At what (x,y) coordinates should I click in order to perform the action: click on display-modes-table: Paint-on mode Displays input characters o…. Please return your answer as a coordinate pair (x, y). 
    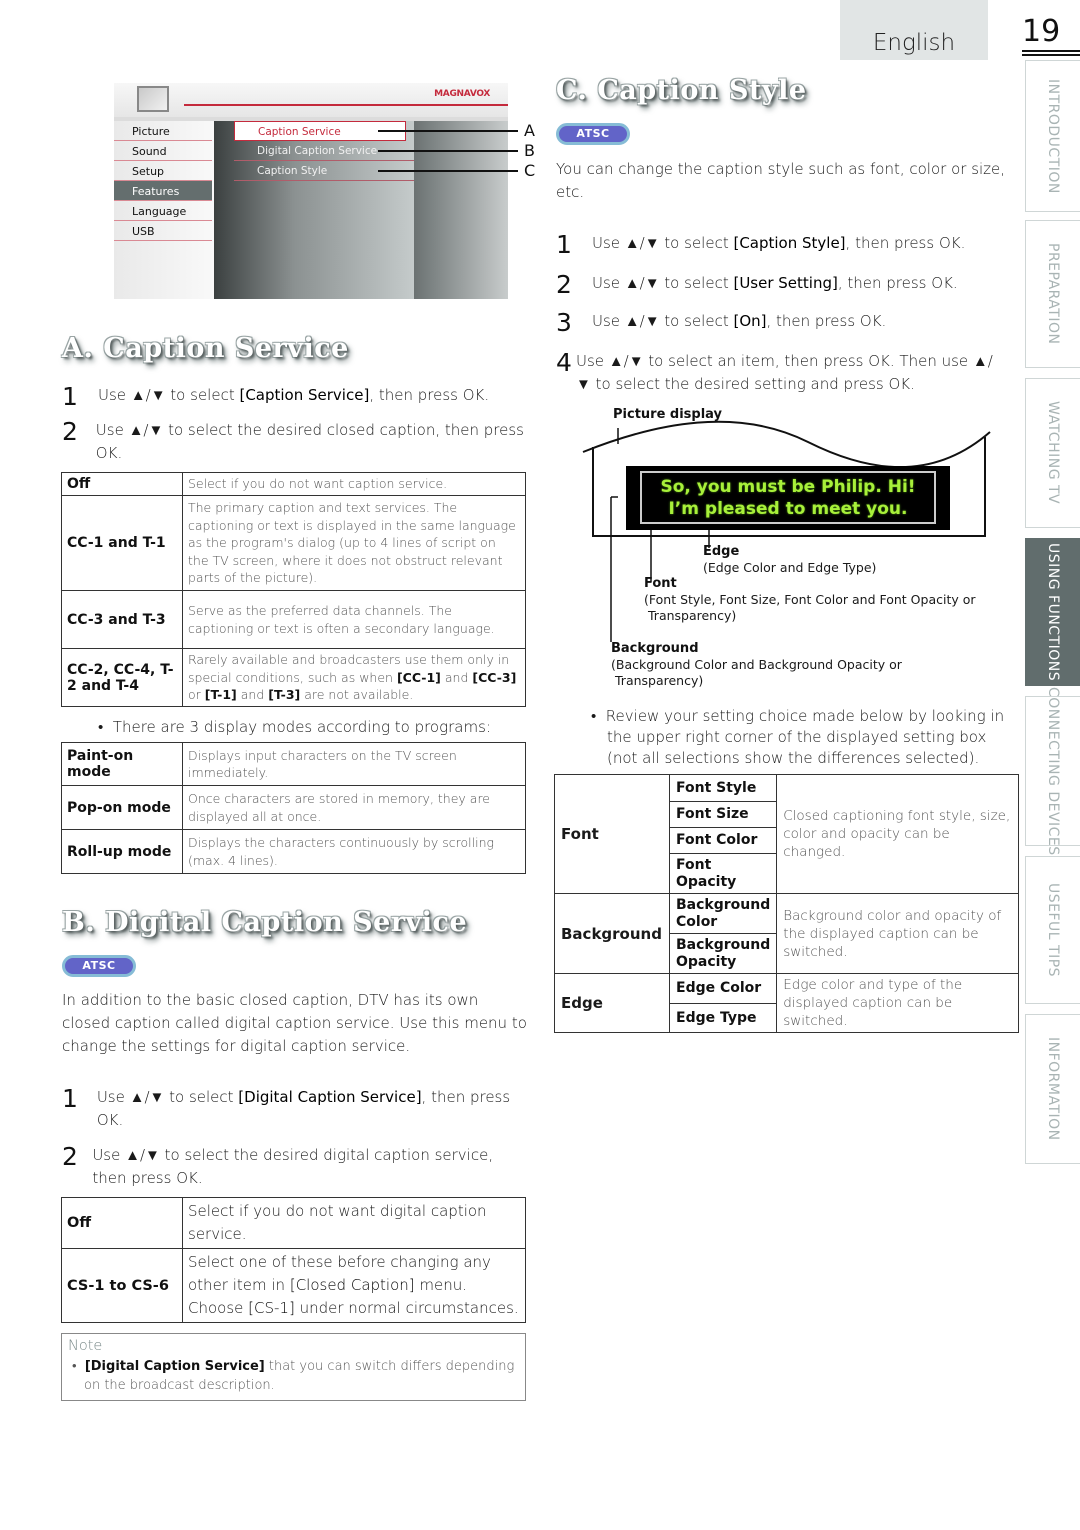
    Looking at the image, I should click on (293, 808).